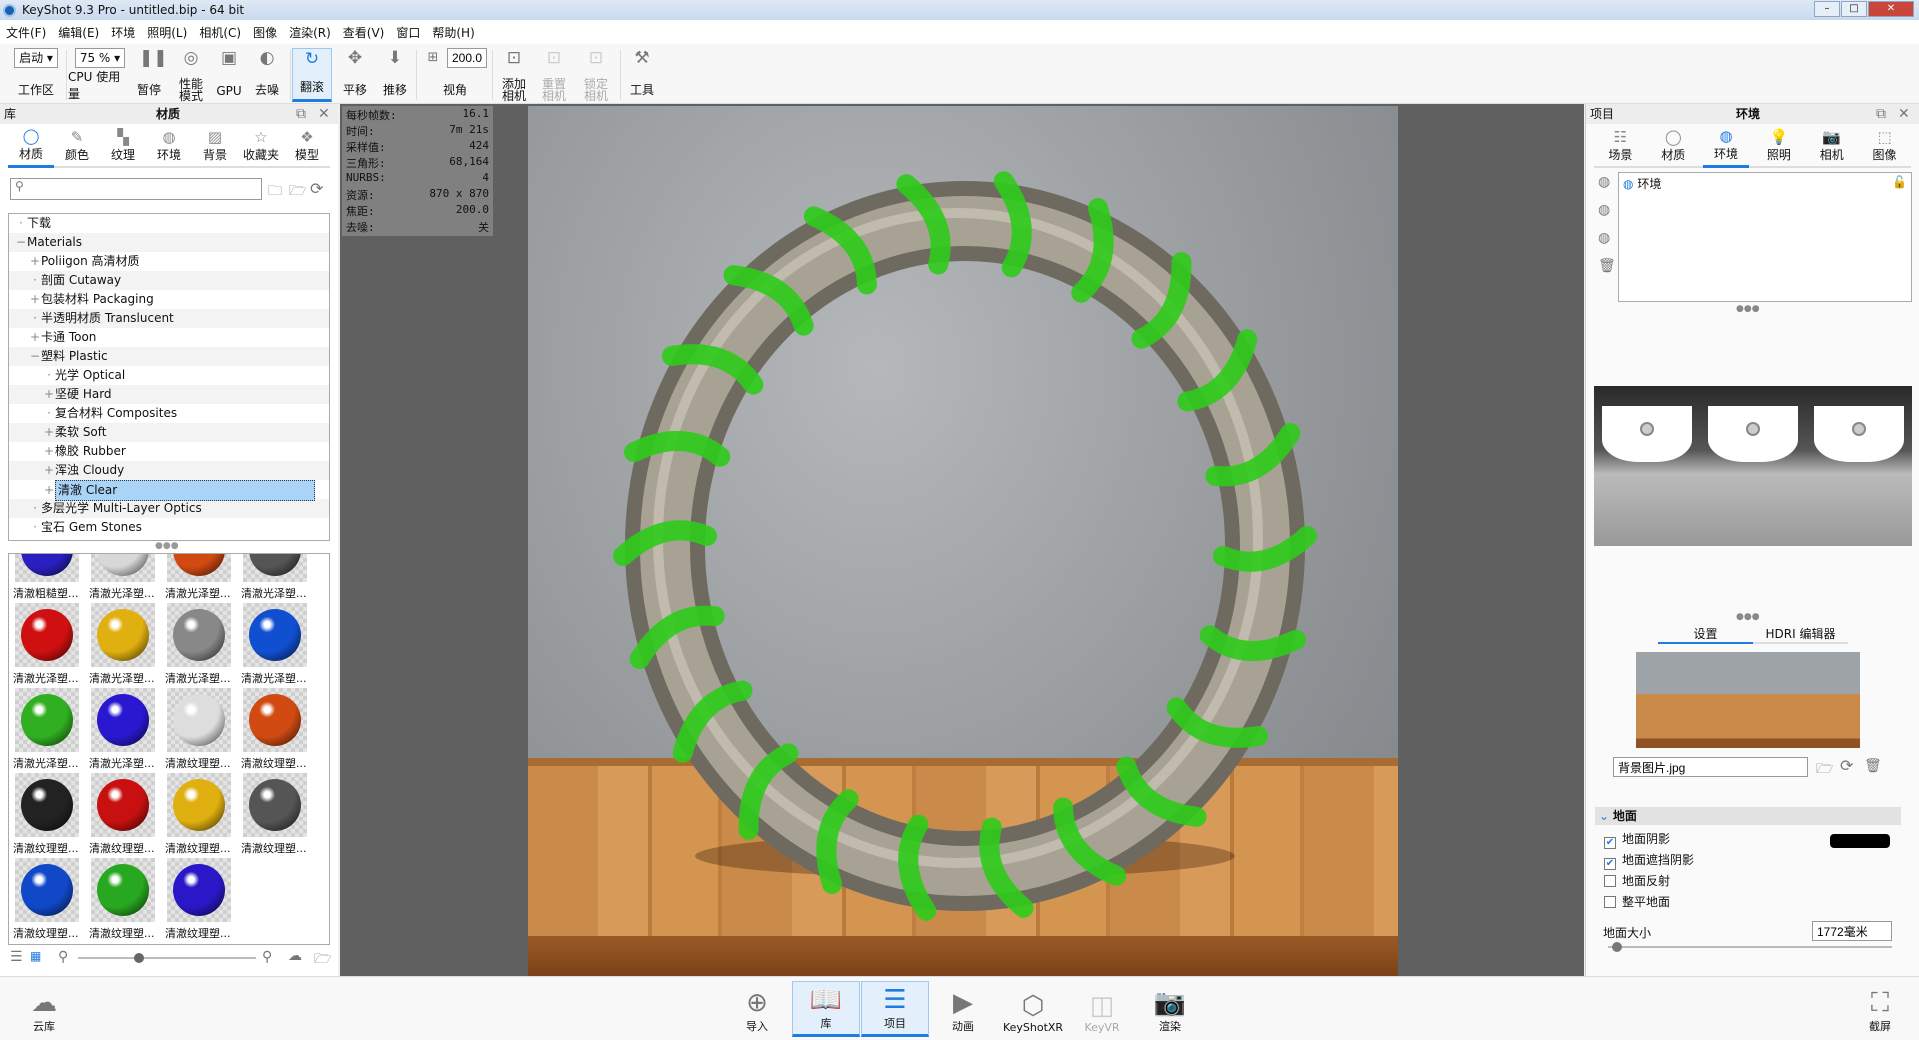  I want to click on gpu-button: ▣ GPU, so click(229, 75).